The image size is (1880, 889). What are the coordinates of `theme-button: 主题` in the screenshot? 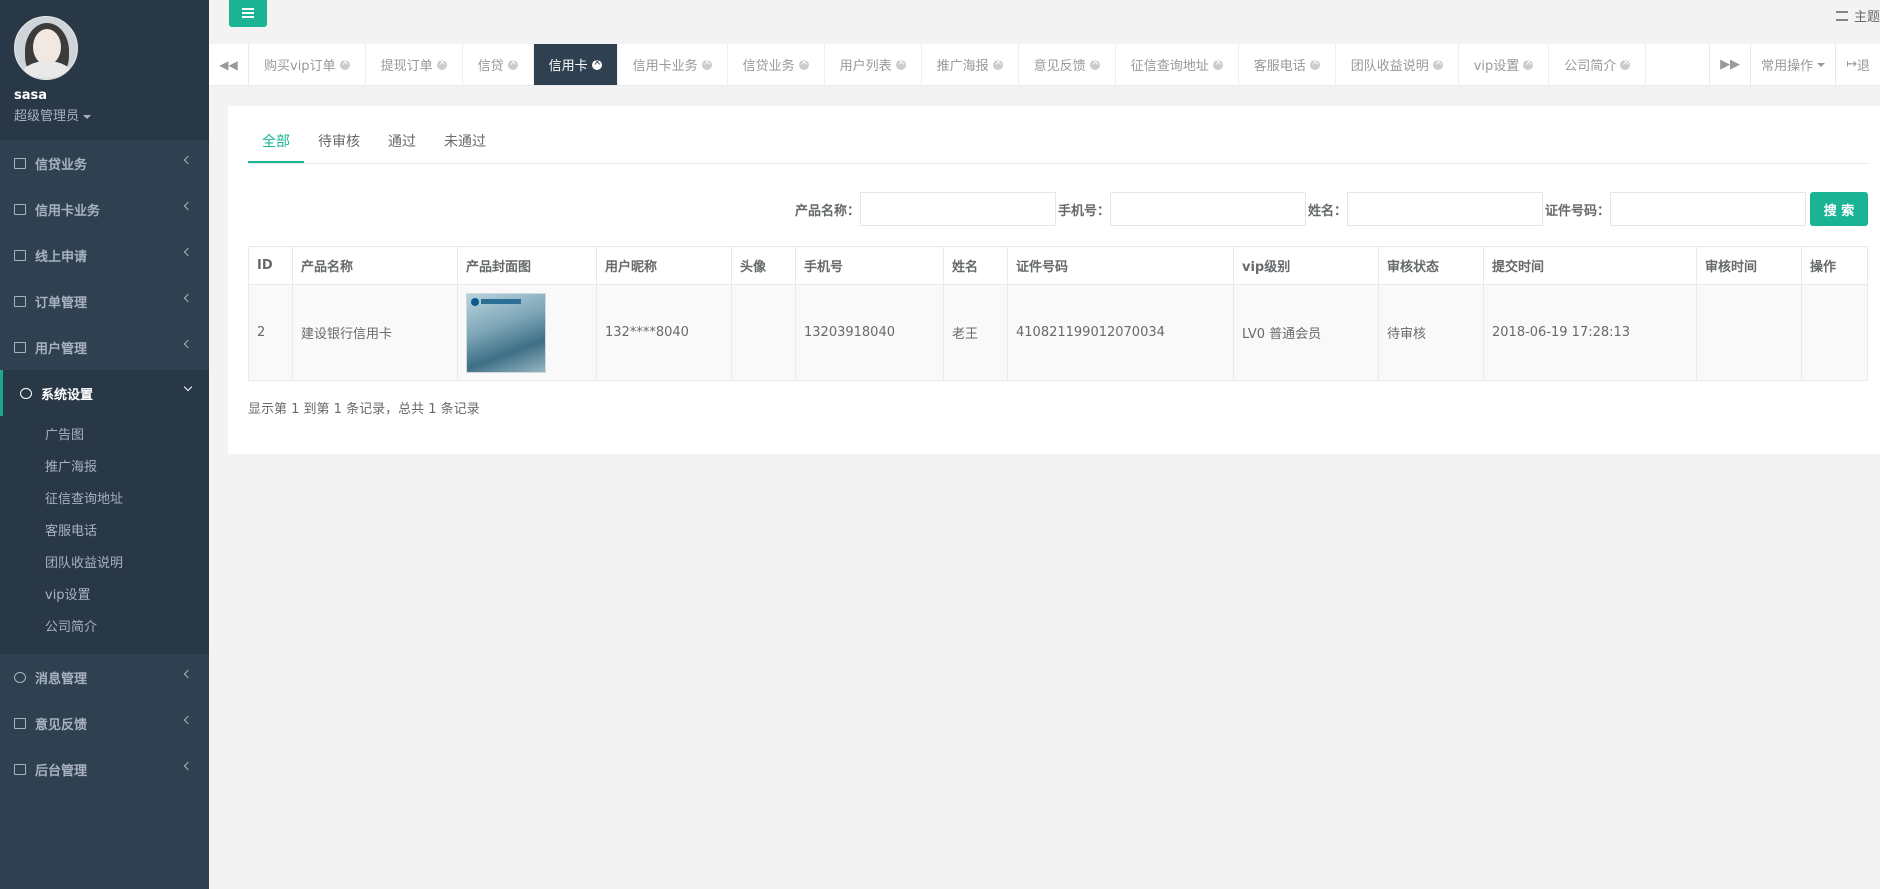 It's located at (1857, 15).